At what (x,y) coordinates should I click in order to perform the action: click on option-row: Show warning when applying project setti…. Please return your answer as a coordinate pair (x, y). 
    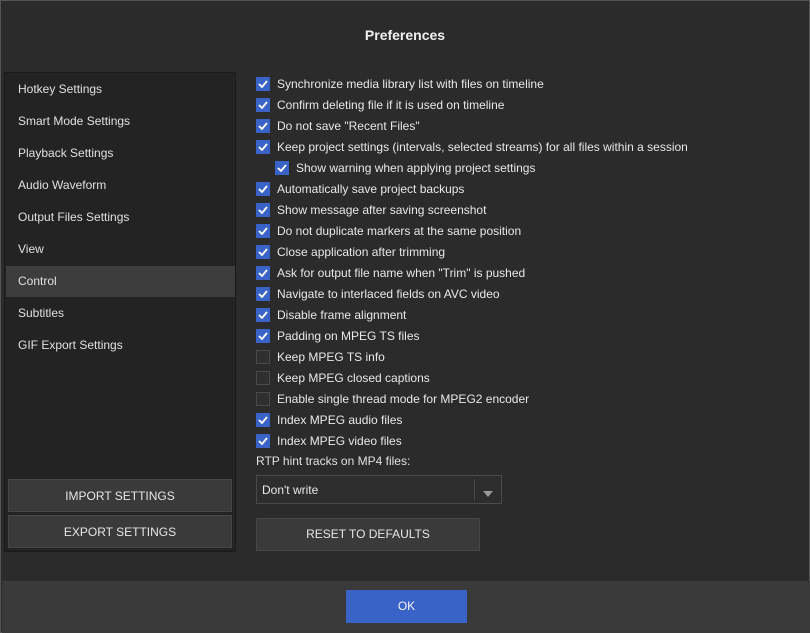
    Looking at the image, I should click on (405, 168).